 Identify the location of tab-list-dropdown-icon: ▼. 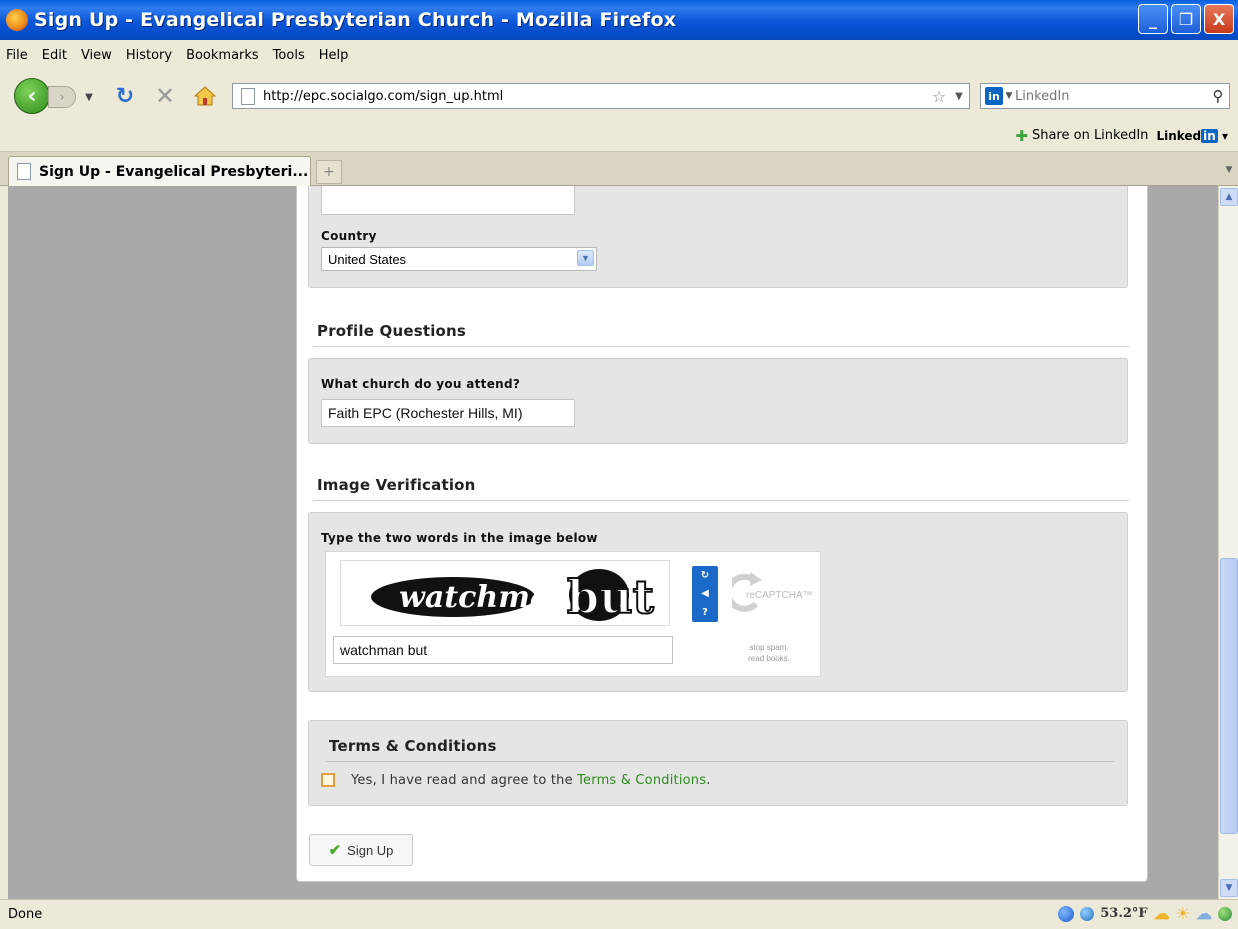
(1229, 170).